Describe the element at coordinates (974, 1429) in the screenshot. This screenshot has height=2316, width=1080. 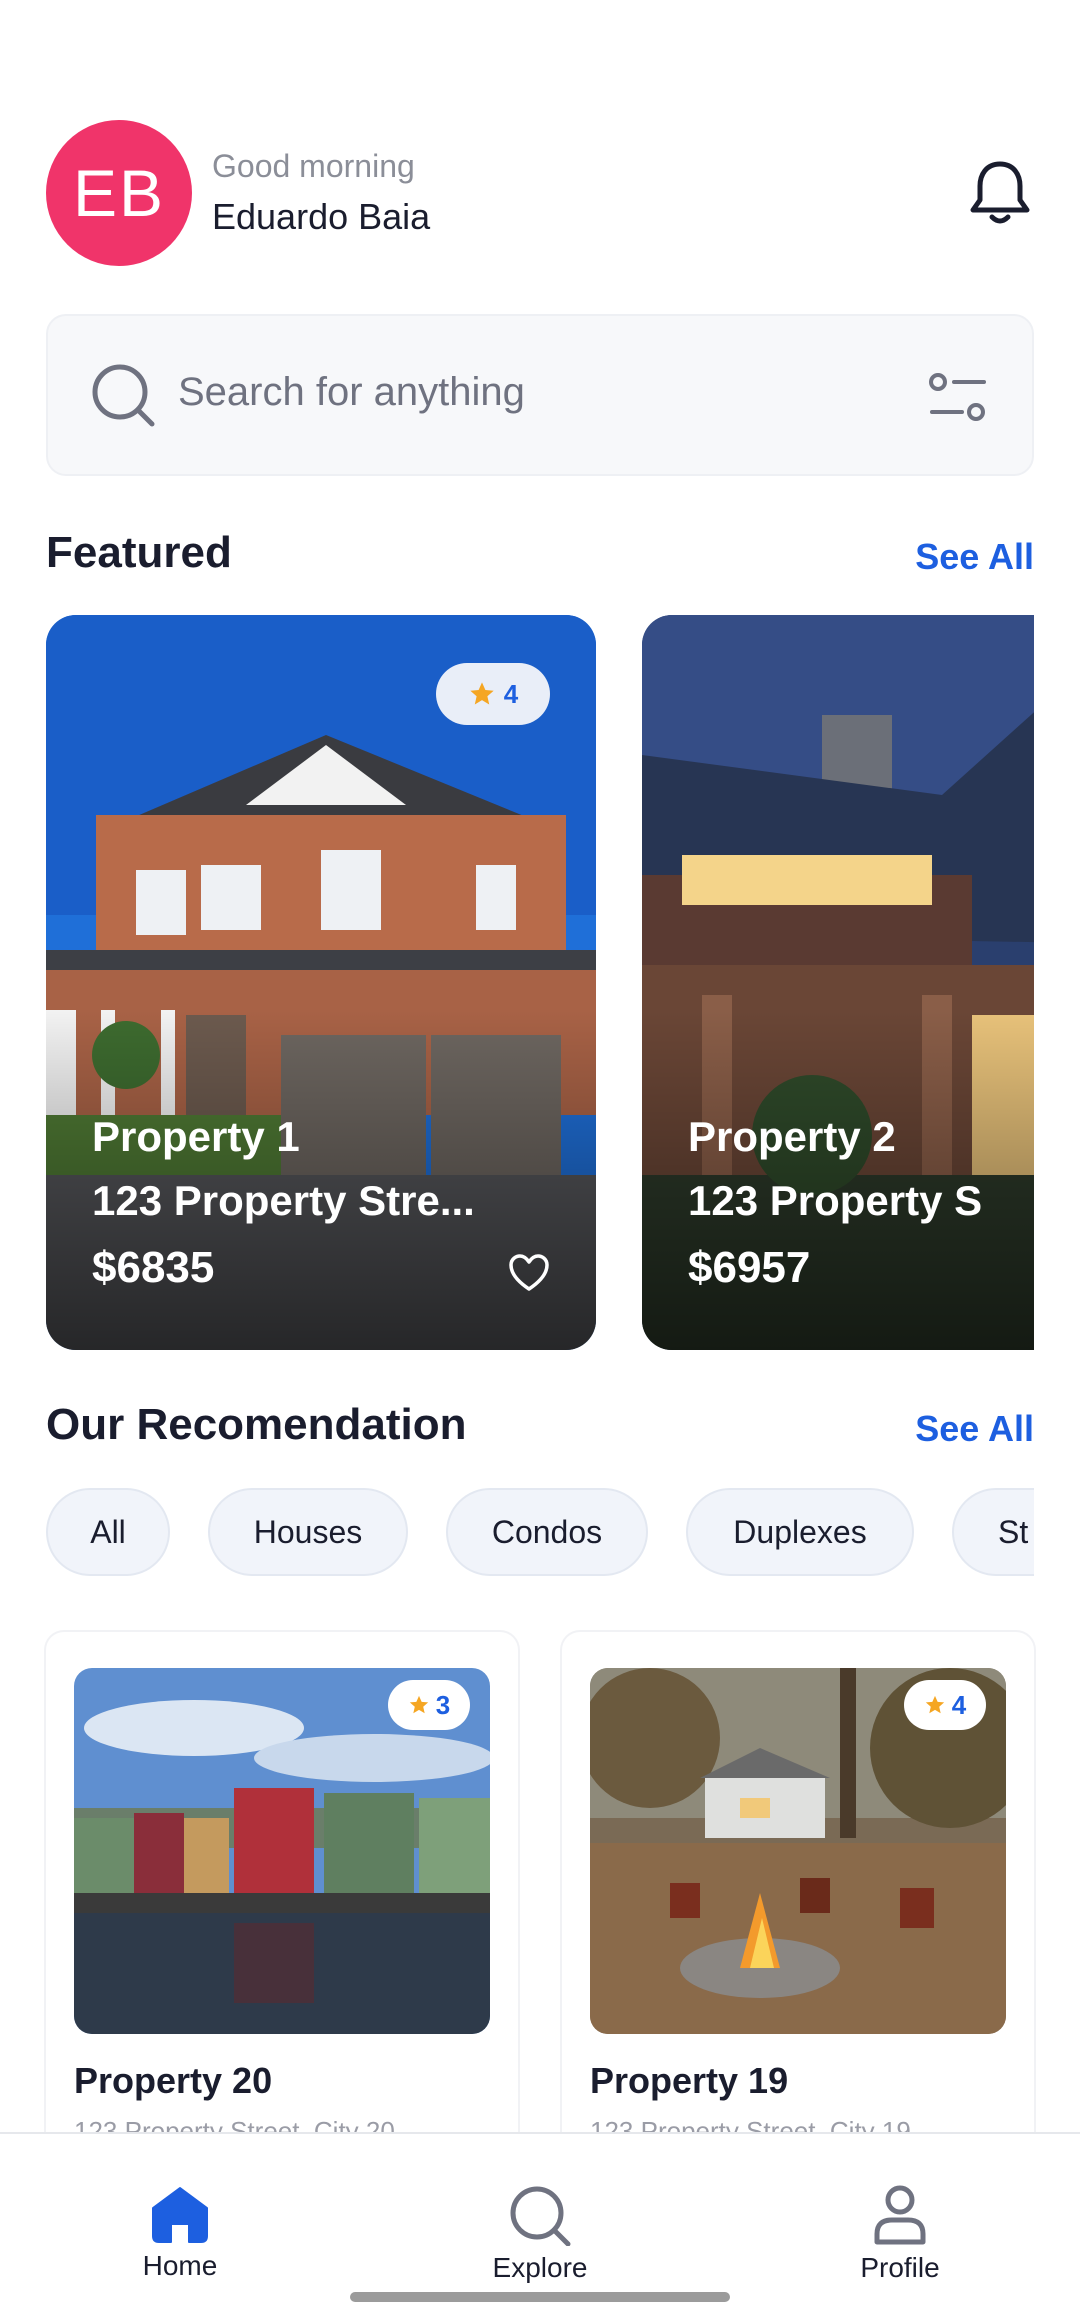
I see `recommendation-see-all-link: See All` at that location.